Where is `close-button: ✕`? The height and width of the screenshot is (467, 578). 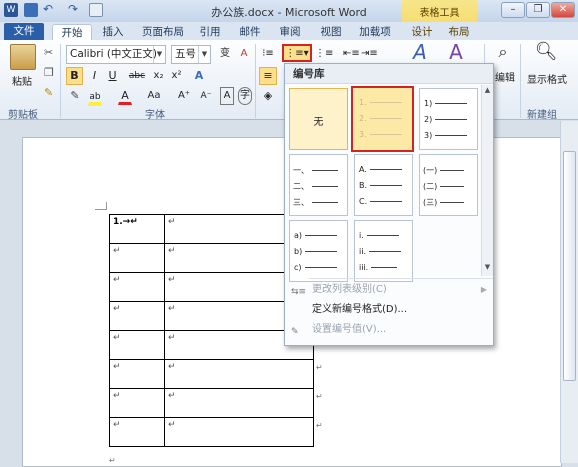
close-button: ✕ is located at coordinates (563, 10).